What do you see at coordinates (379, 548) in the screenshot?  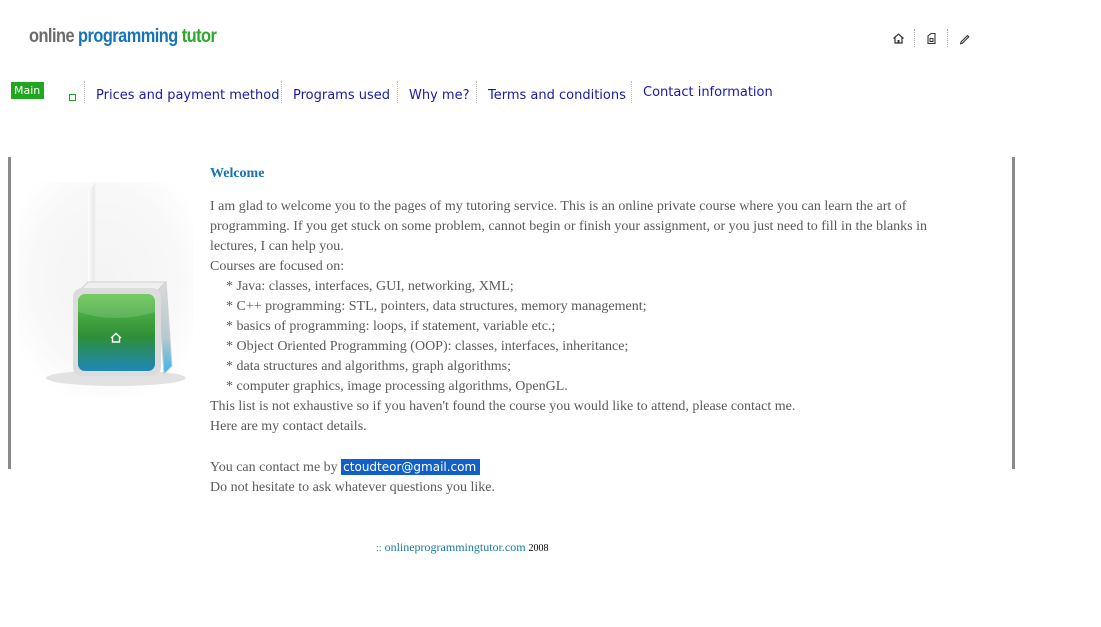 I see `footer-dots: ::` at bounding box center [379, 548].